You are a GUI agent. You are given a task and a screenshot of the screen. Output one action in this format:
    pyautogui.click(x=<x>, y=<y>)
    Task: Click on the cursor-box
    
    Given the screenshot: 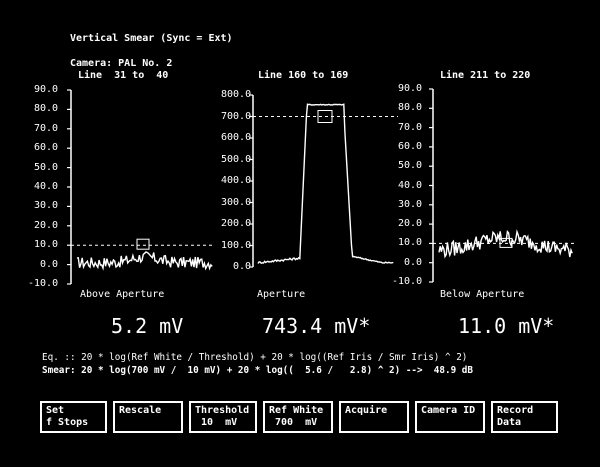 What is the action you would take?
    pyautogui.click(x=143, y=244)
    